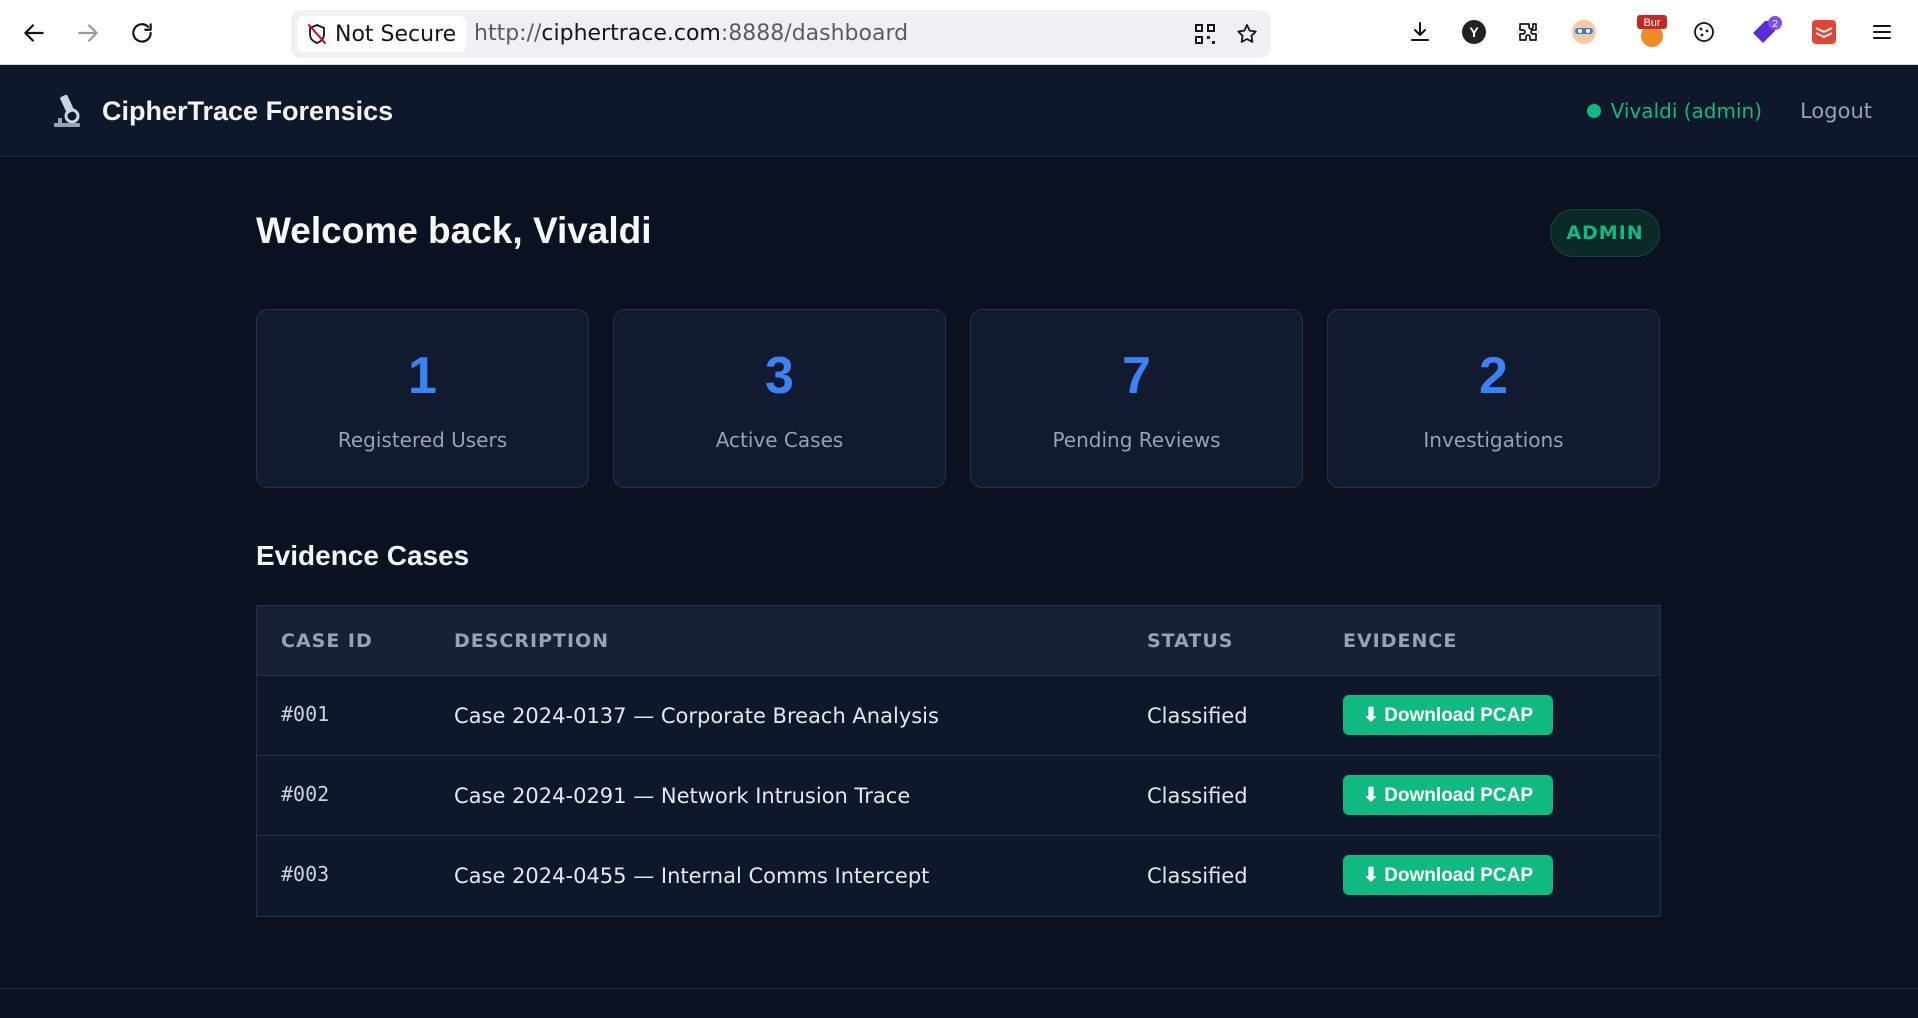  What do you see at coordinates (363, 555) in the screenshot?
I see `section-title: Evidence Cases` at bounding box center [363, 555].